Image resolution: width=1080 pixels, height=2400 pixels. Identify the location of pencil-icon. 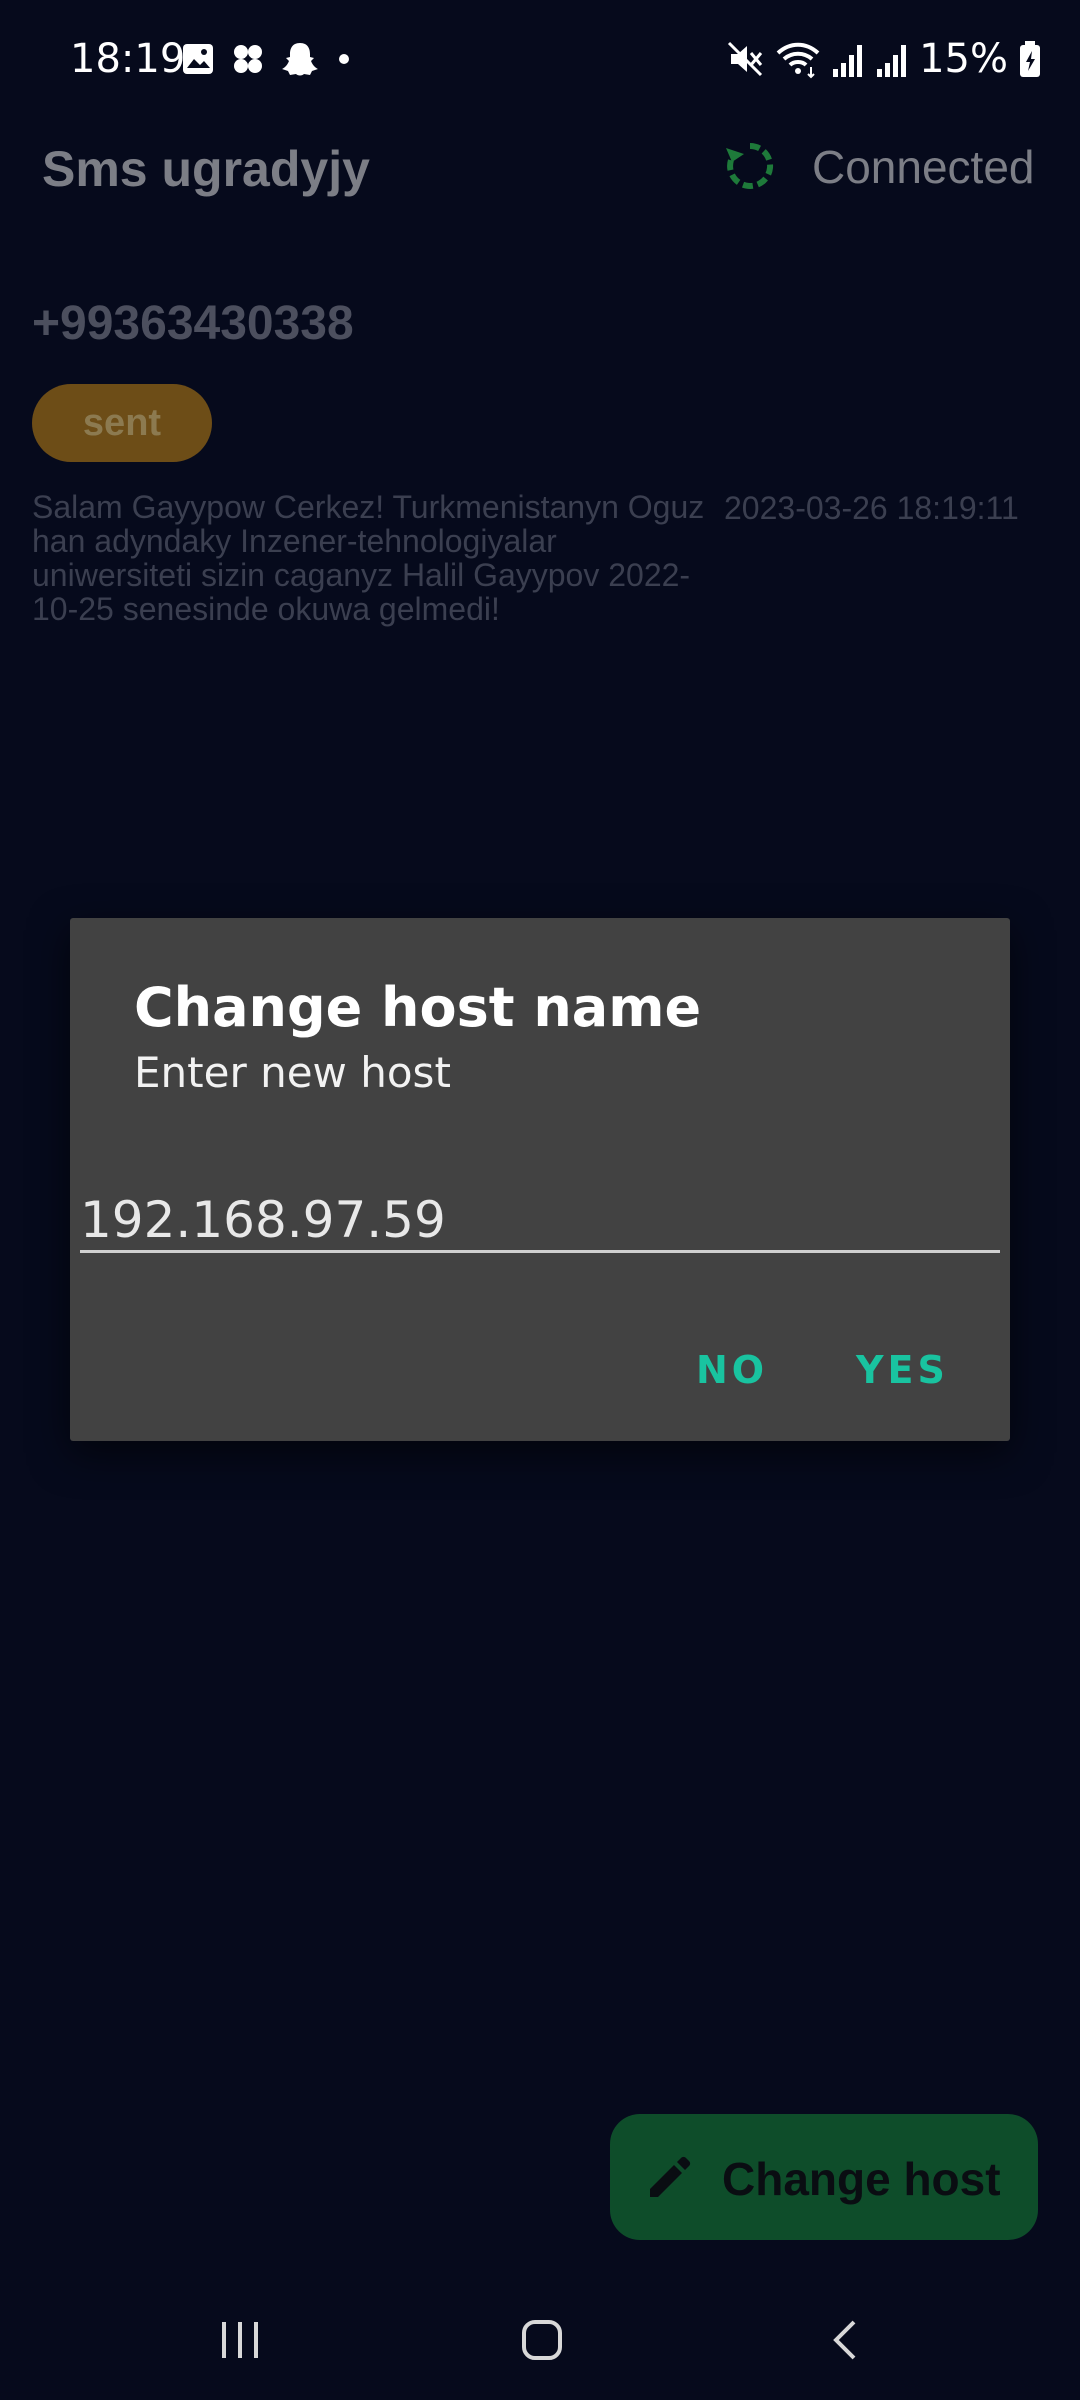
(670, 2176).